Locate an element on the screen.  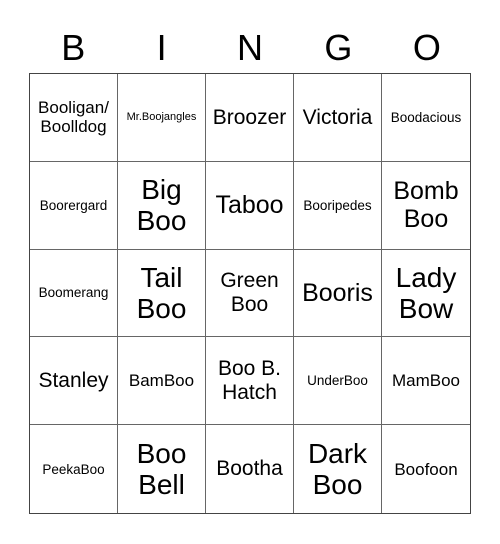
bingo-cell-label: Bomb Boo is located at coordinates (426, 205).